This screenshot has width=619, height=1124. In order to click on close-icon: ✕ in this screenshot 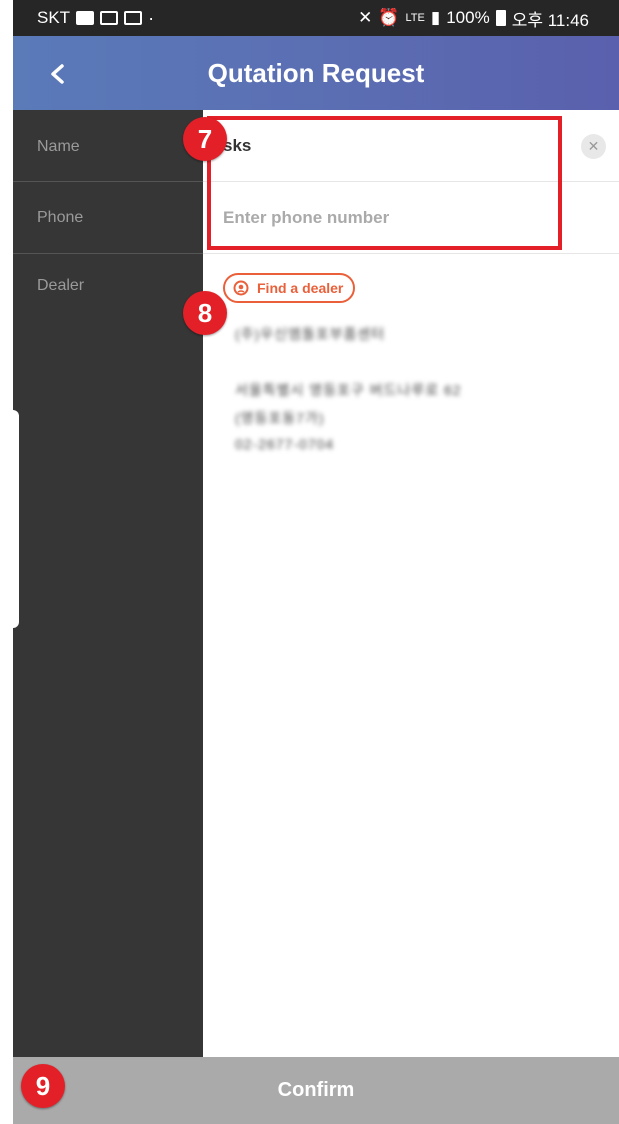, I will do `click(593, 146)`.